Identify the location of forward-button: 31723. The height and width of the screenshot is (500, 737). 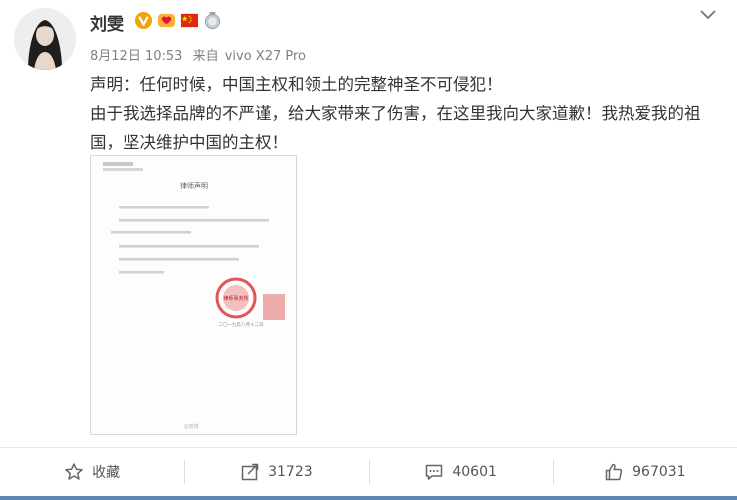
(276, 472).